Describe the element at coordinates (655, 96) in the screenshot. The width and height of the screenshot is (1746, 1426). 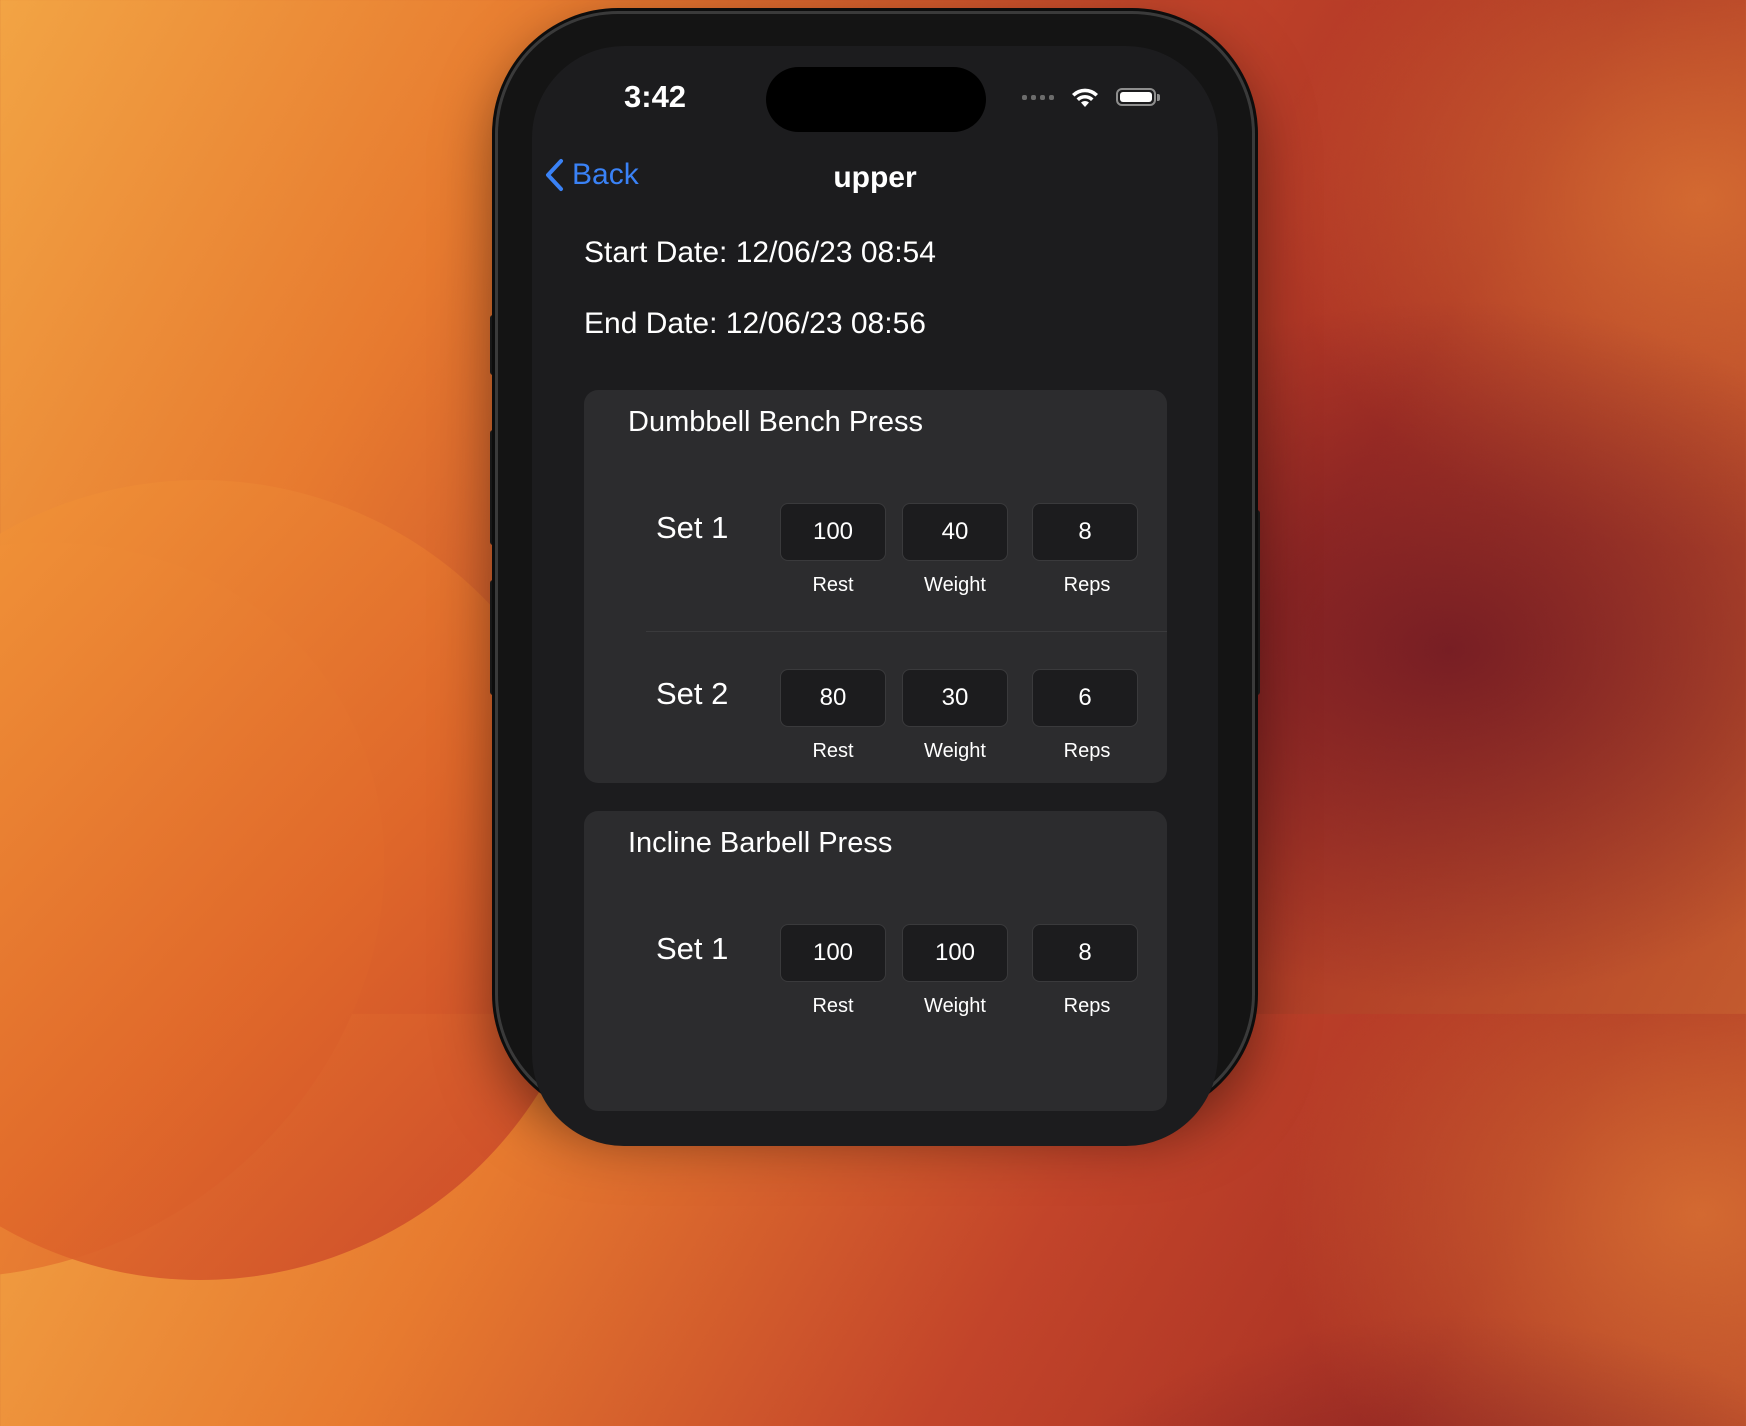
I see `status-time: 3:42` at that location.